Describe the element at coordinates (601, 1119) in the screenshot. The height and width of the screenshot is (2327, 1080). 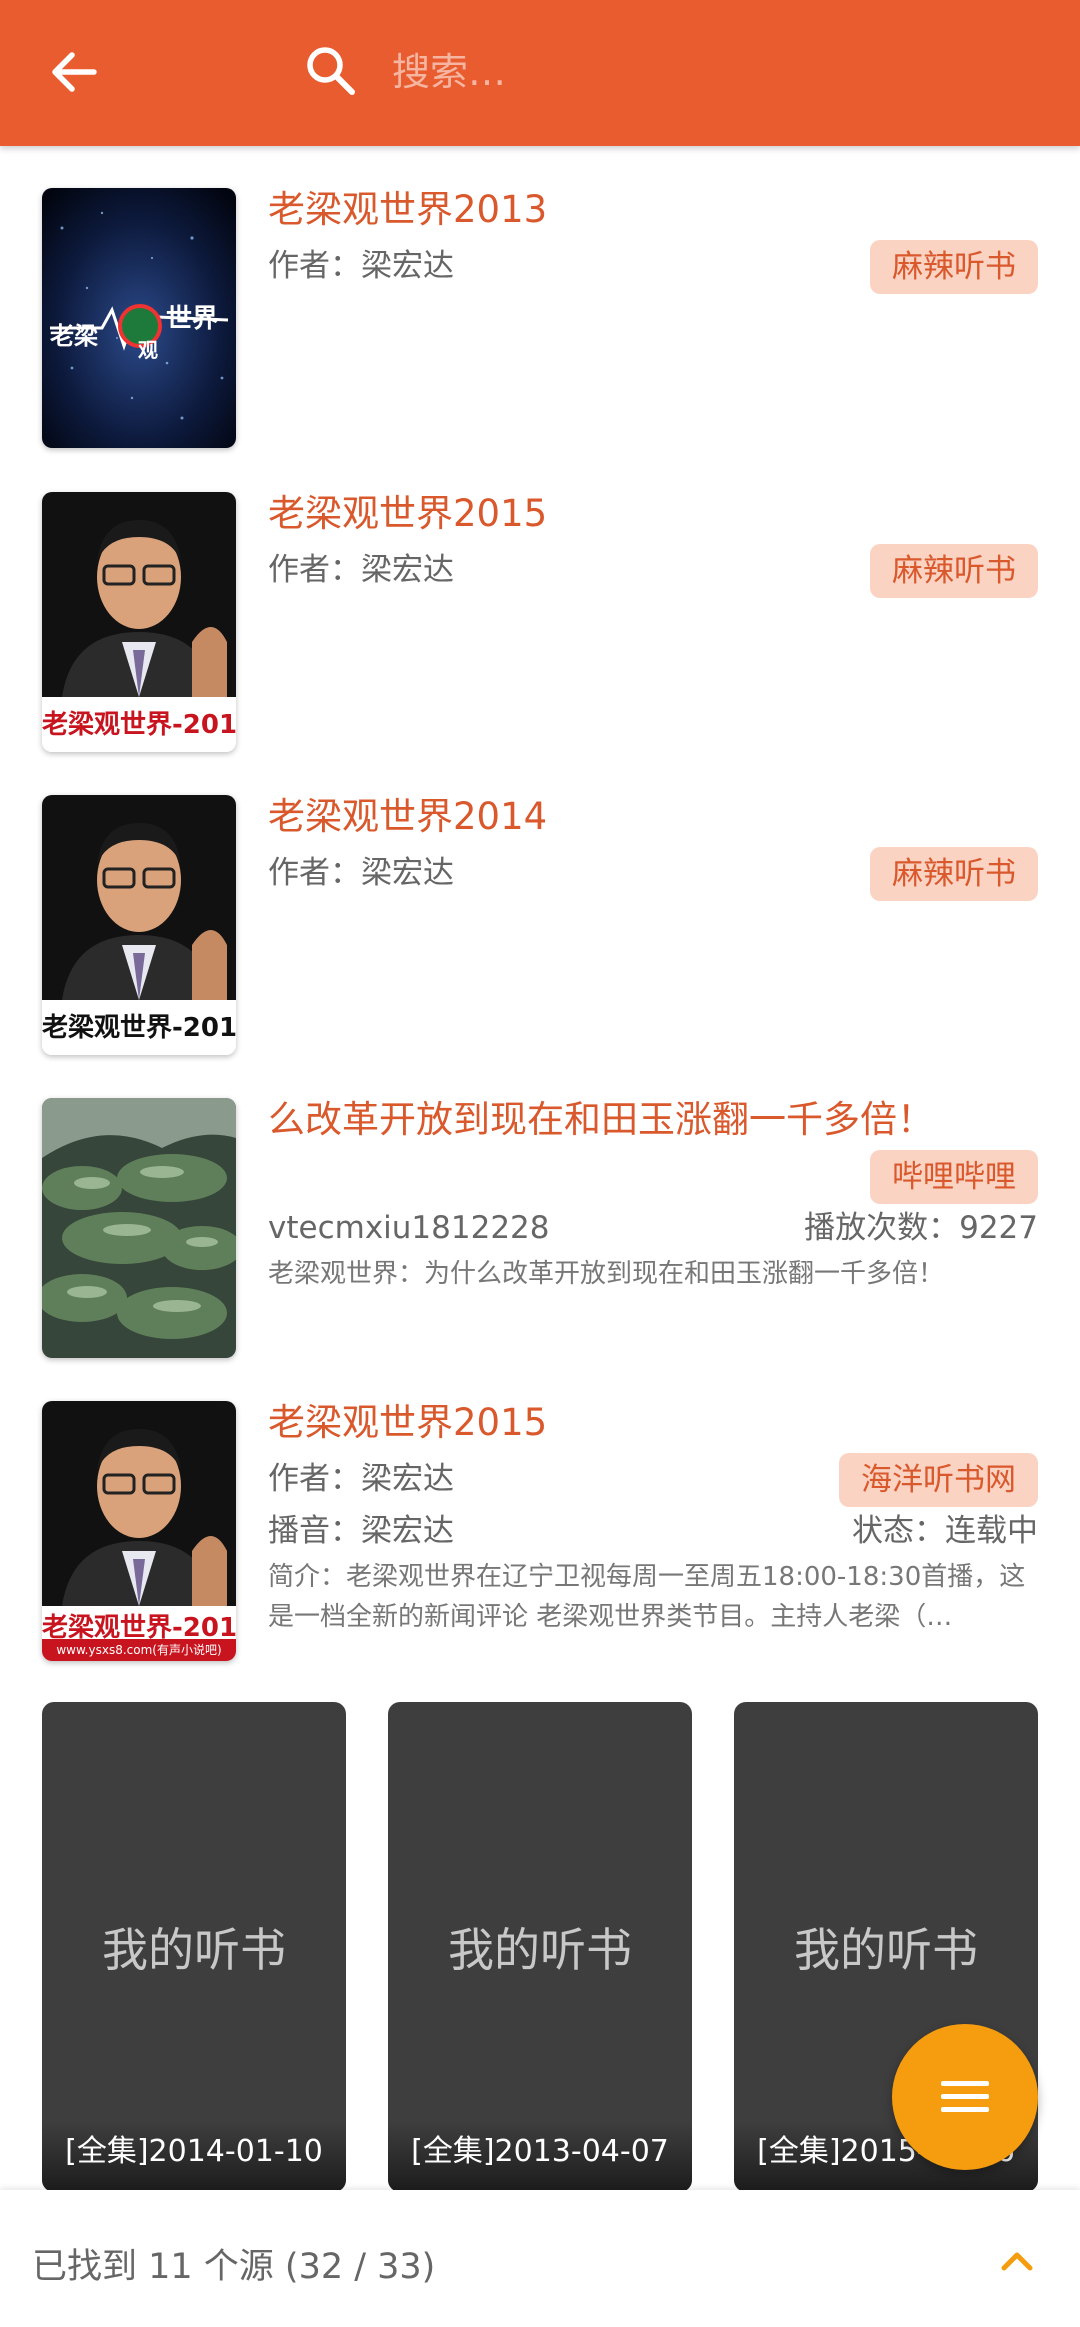
I see `video-title: 么改革开放到现在和田玉涨翻一千多倍！` at that location.